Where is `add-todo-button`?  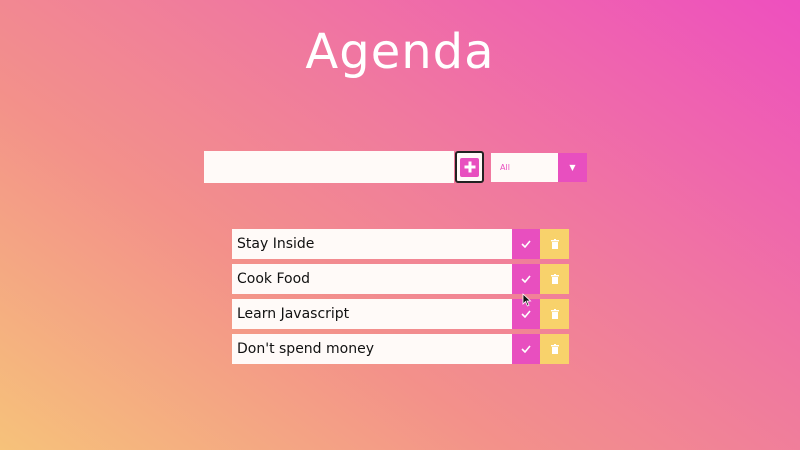
add-todo-button is located at coordinates (469, 167).